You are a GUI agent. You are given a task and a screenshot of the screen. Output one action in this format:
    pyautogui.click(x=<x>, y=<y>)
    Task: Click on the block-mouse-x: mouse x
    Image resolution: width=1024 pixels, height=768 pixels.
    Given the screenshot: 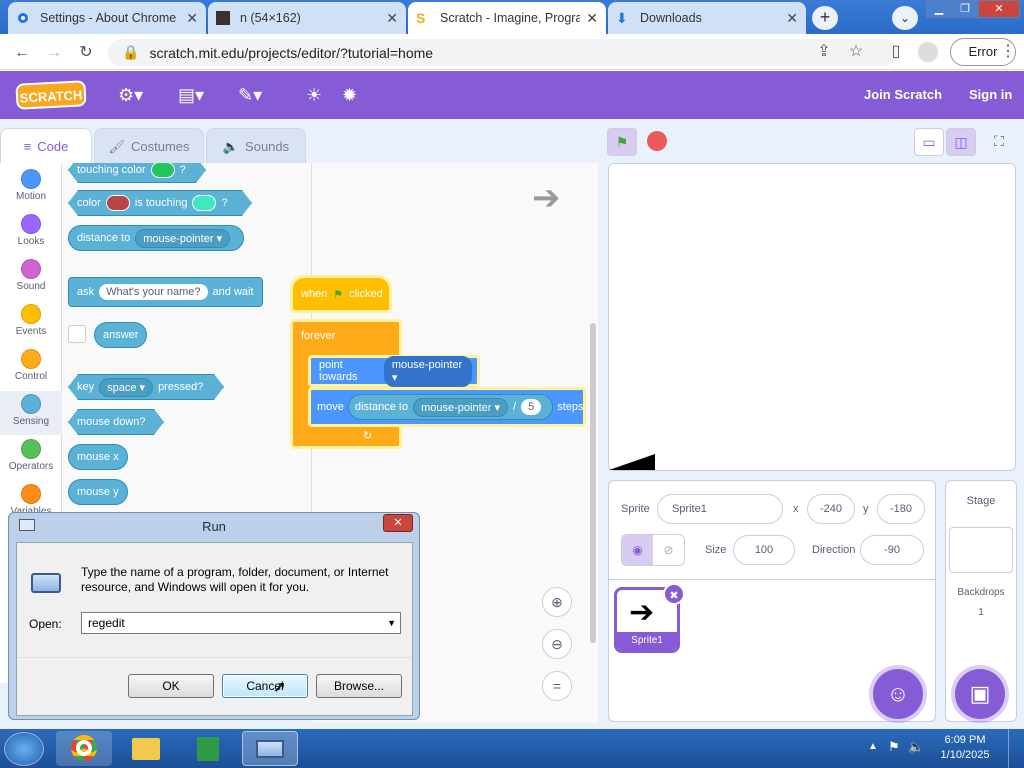 What is the action you would take?
    pyautogui.click(x=98, y=457)
    